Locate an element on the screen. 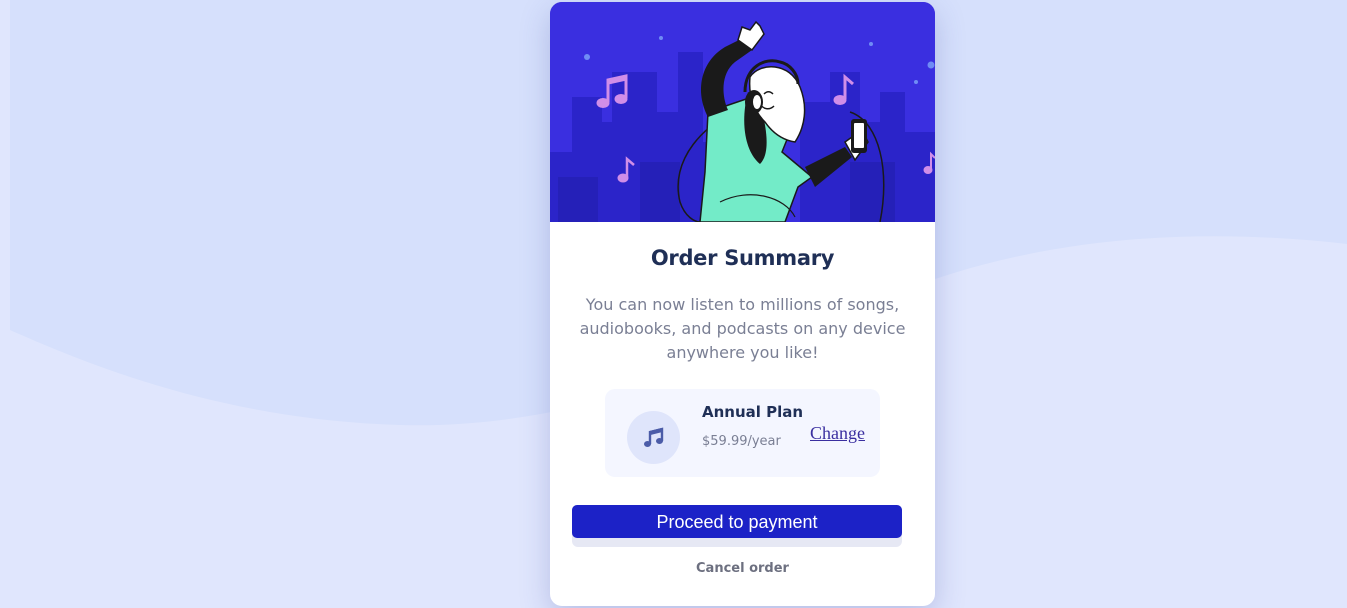  music-note-icon is located at coordinates (653, 437).